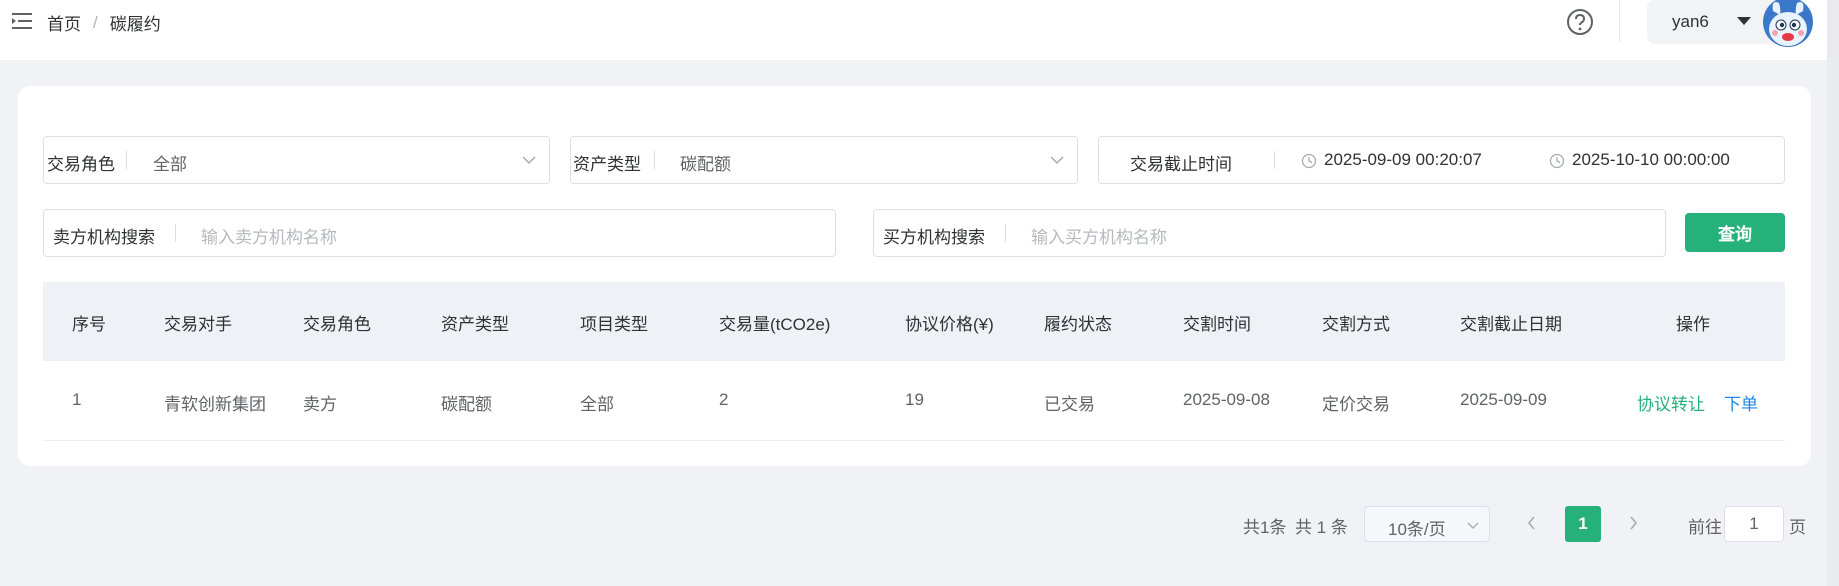 This screenshot has height=586, width=1839. Describe the element at coordinates (1690, 22) in the screenshot. I see `user-name: yan6` at that location.